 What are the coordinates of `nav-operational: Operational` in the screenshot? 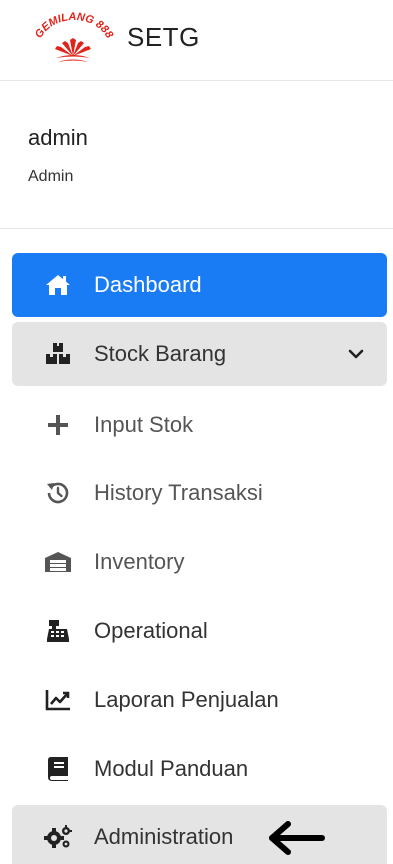 It's located at (199, 631).